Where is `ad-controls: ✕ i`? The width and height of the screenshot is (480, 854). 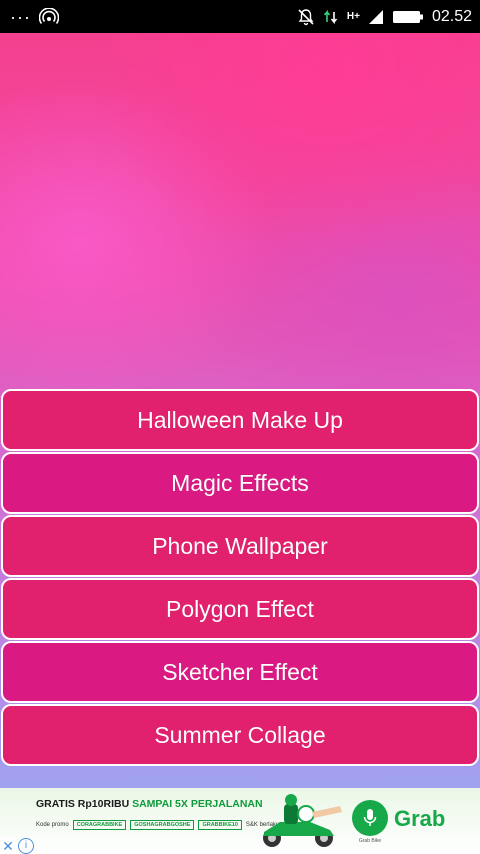 ad-controls: ✕ i is located at coordinates (22, 846).